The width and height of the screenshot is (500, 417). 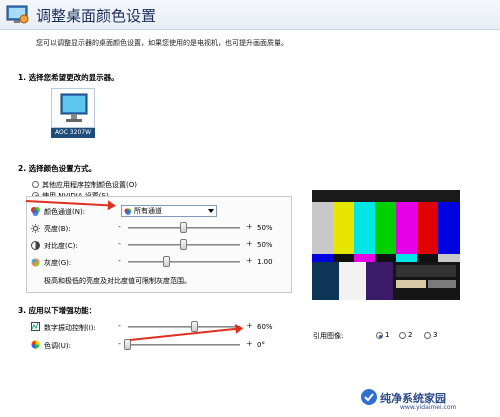 What do you see at coordinates (183, 227) in the screenshot?
I see `brightness-slider-thumb` at bounding box center [183, 227].